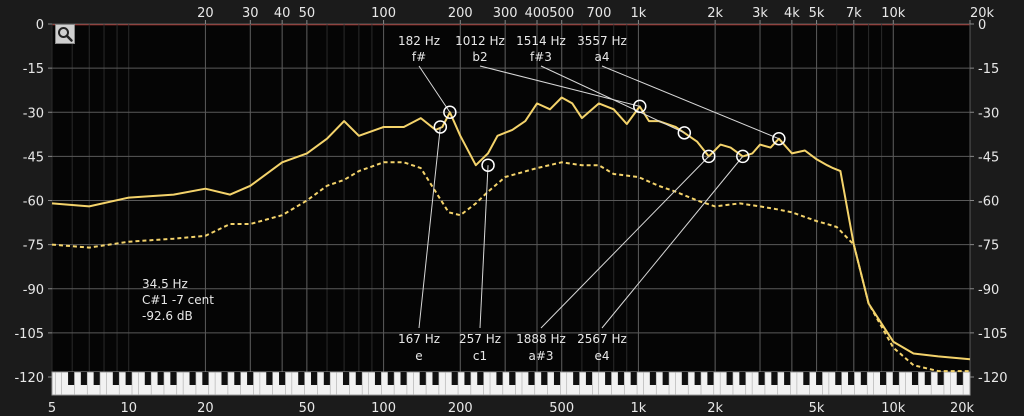 This screenshot has width=1024, height=416. What do you see at coordinates (33, 69) in the screenshot?
I see `y-tick-label-left: -15` at bounding box center [33, 69].